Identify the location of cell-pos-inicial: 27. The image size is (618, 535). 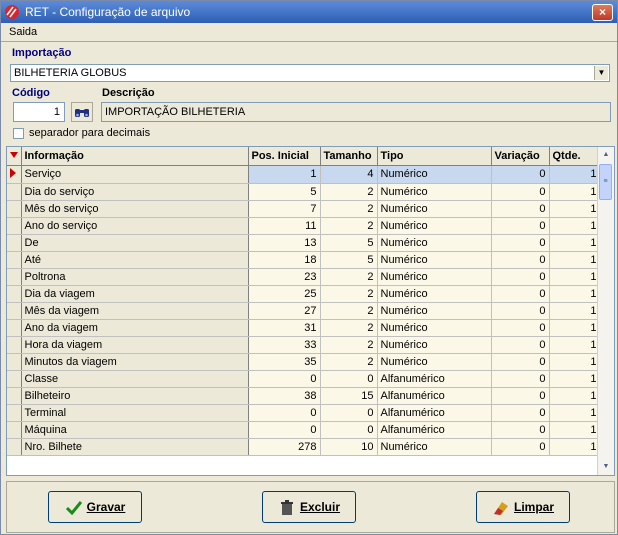
(284, 311).